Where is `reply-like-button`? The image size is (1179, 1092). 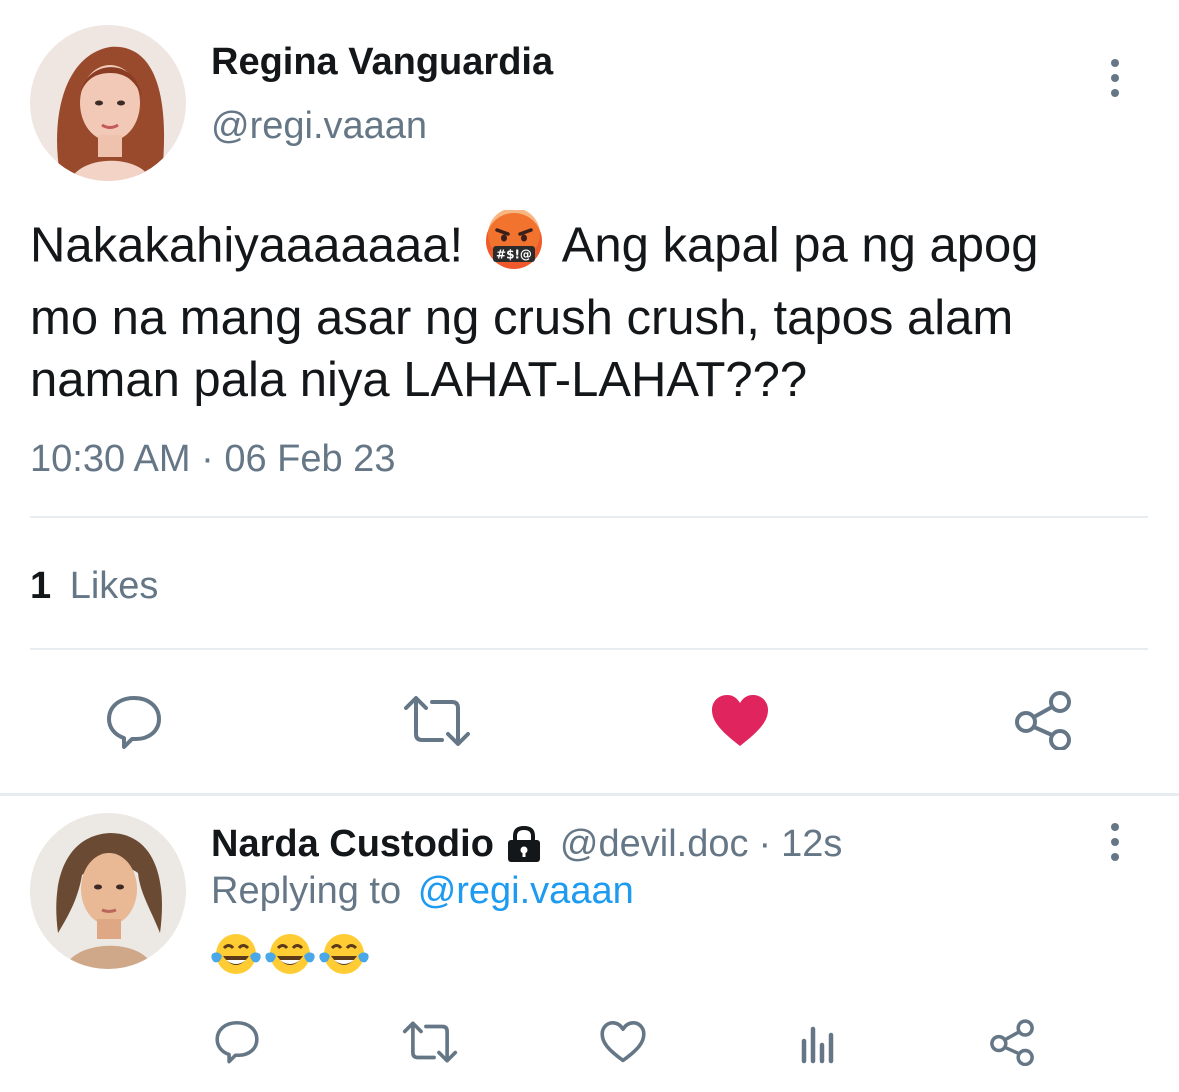 reply-like-button is located at coordinates (623, 1042).